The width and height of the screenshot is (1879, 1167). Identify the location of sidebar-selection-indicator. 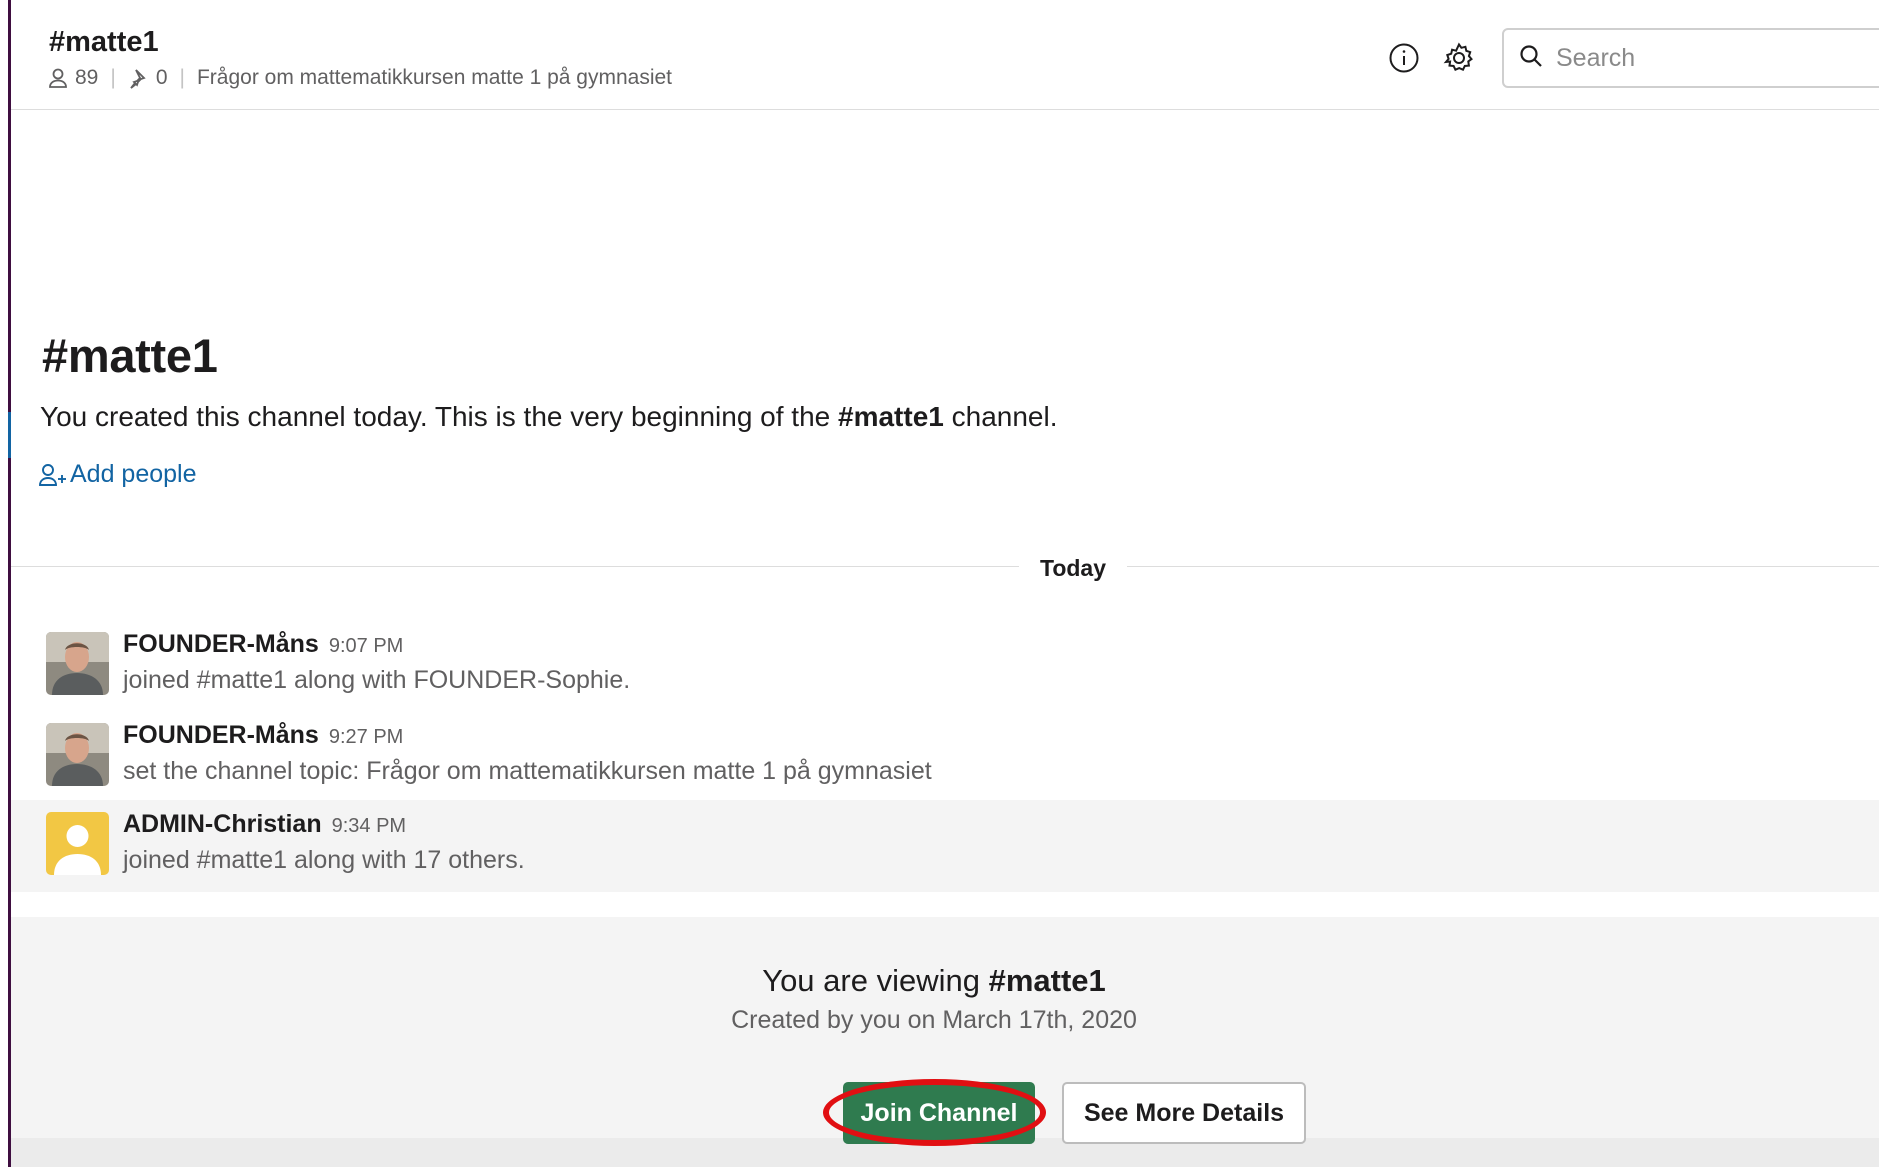
(9, 435).